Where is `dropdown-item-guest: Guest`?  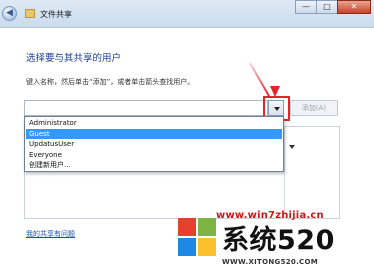 dropdown-item-guest: Guest is located at coordinates (154, 133).